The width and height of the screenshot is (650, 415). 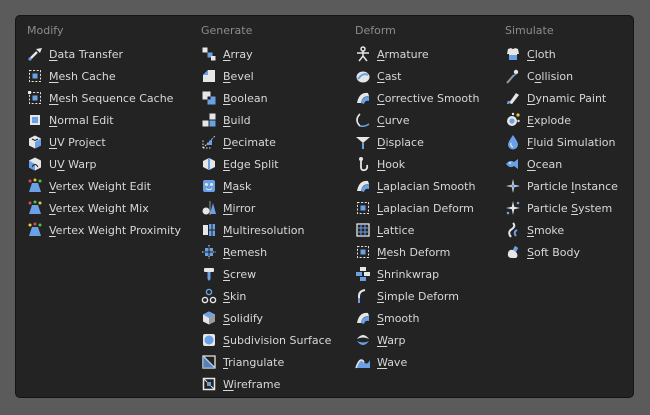 What do you see at coordinates (363, 274) in the screenshot?
I see `shrinkwrap-icon` at bounding box center [363, 274].